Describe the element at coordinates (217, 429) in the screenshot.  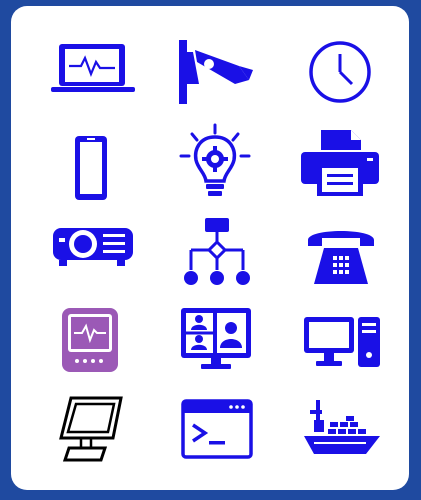
I see `terminal-window-icon` at that location.